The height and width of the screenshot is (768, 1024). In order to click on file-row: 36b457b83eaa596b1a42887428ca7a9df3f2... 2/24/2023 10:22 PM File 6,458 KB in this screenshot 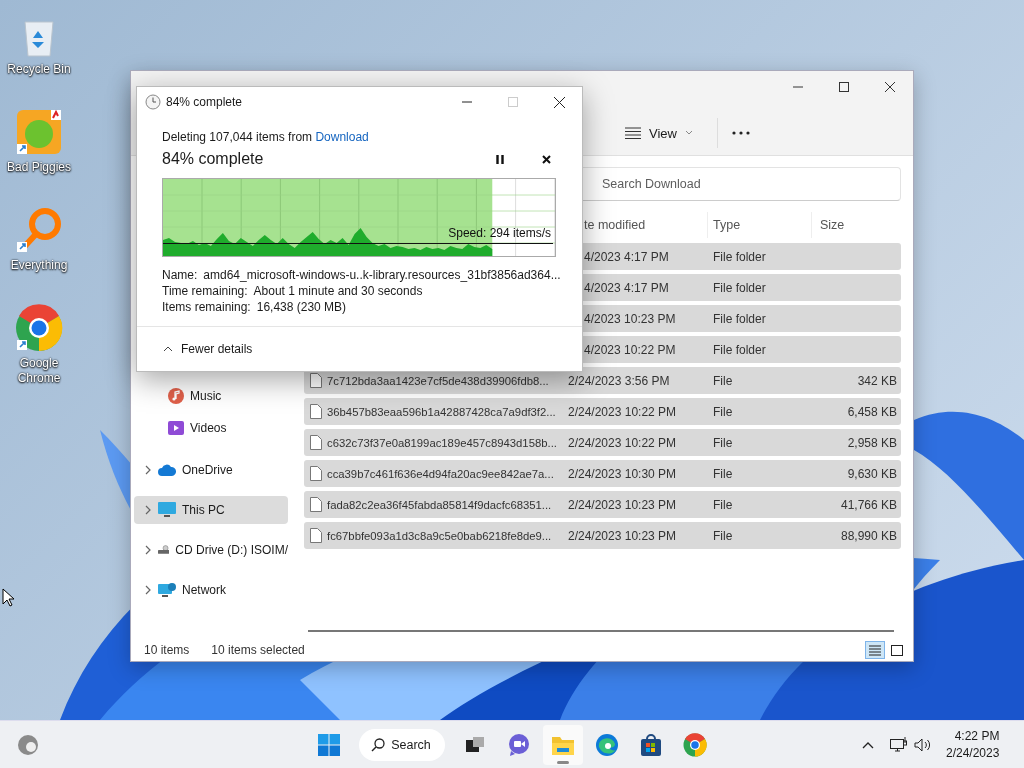, I will do `click(602, 411)`.